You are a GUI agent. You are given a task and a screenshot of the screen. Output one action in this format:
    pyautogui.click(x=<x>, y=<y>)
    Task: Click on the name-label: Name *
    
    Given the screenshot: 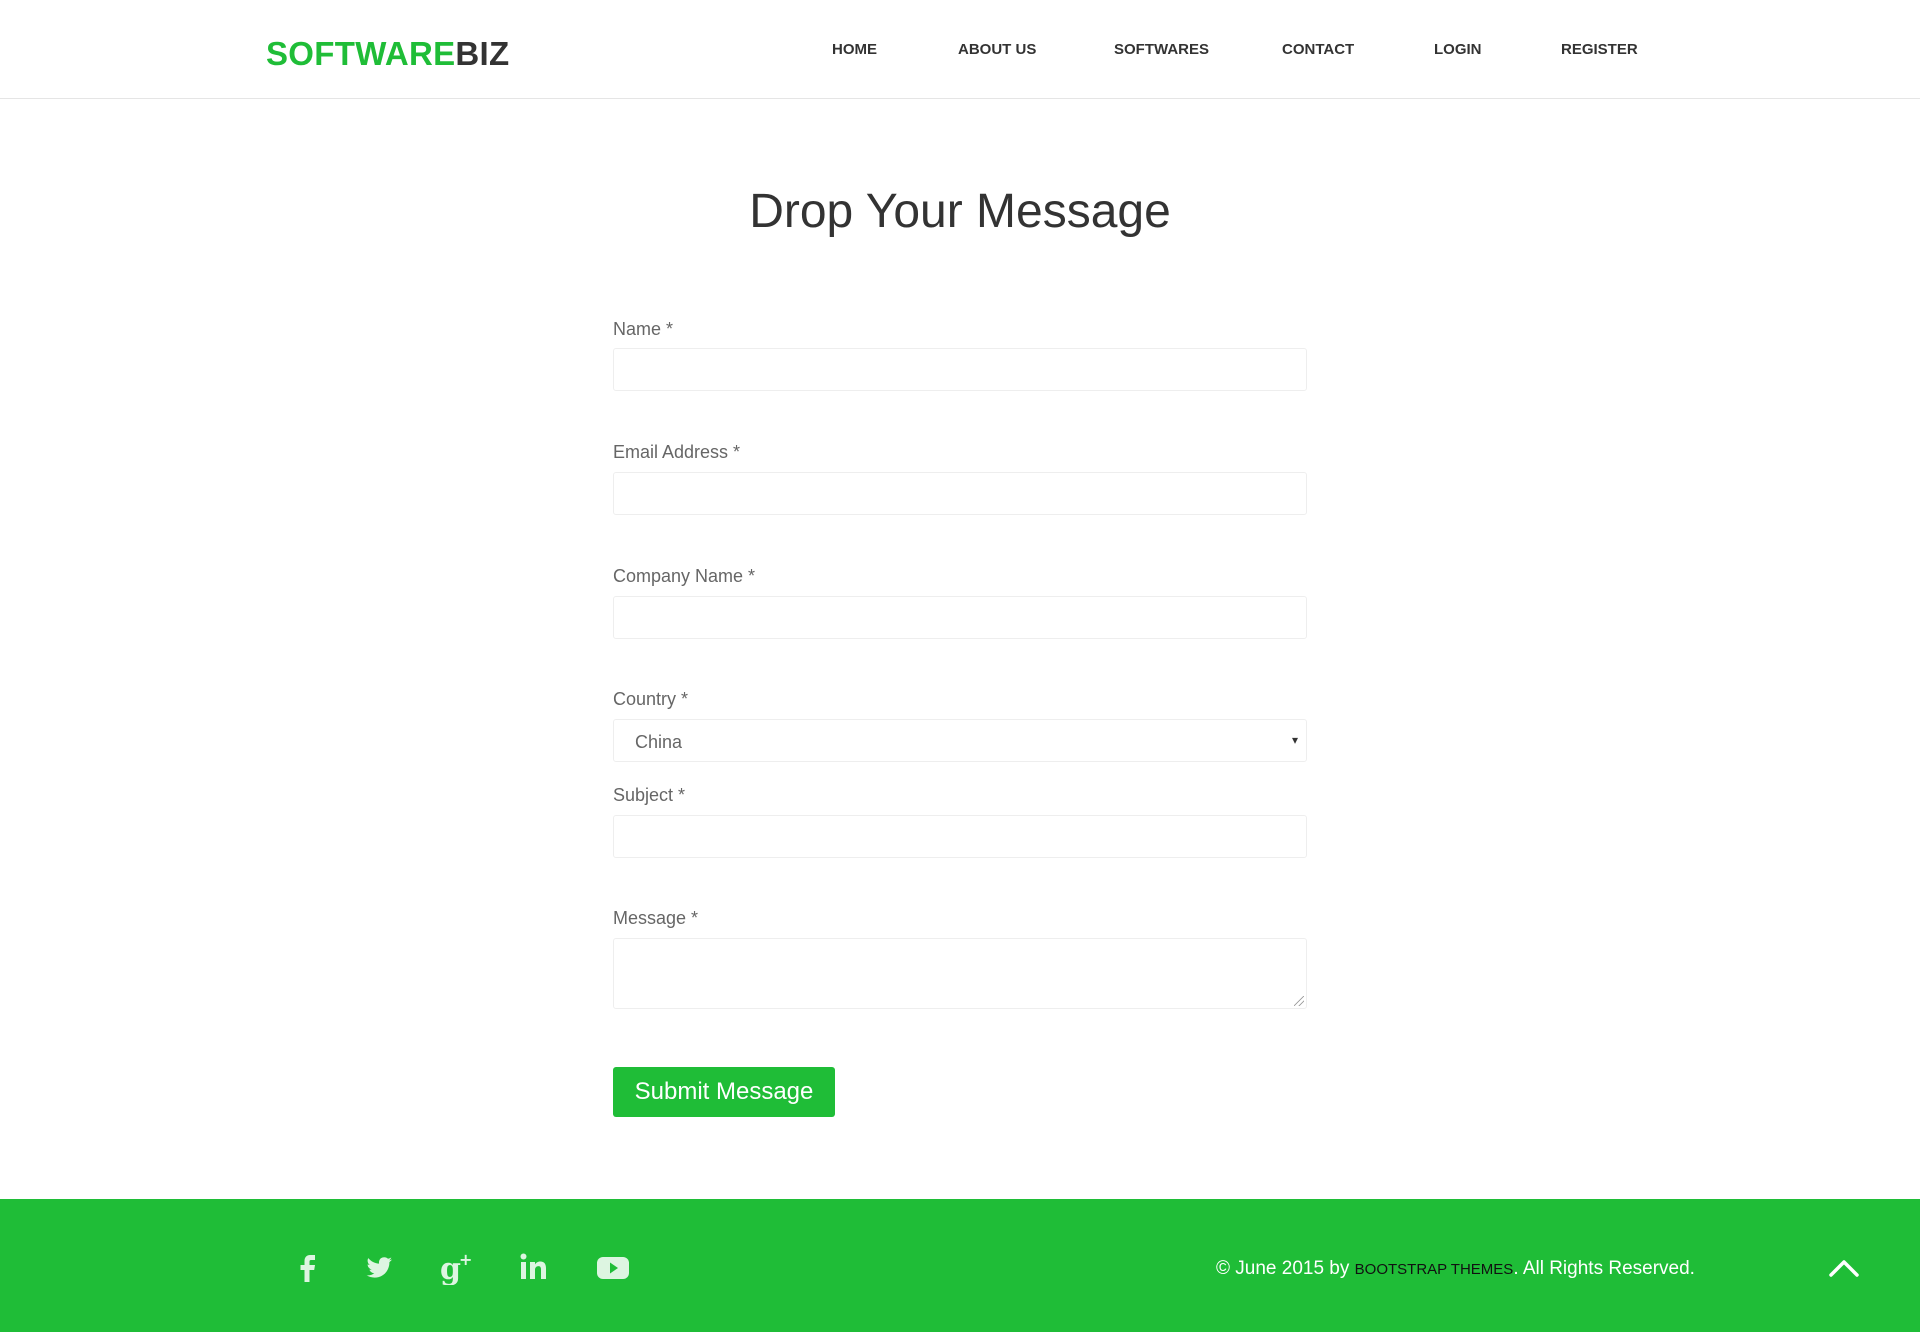 What is the action you would take?
    pyautogui.click(x=643, y=329)
    